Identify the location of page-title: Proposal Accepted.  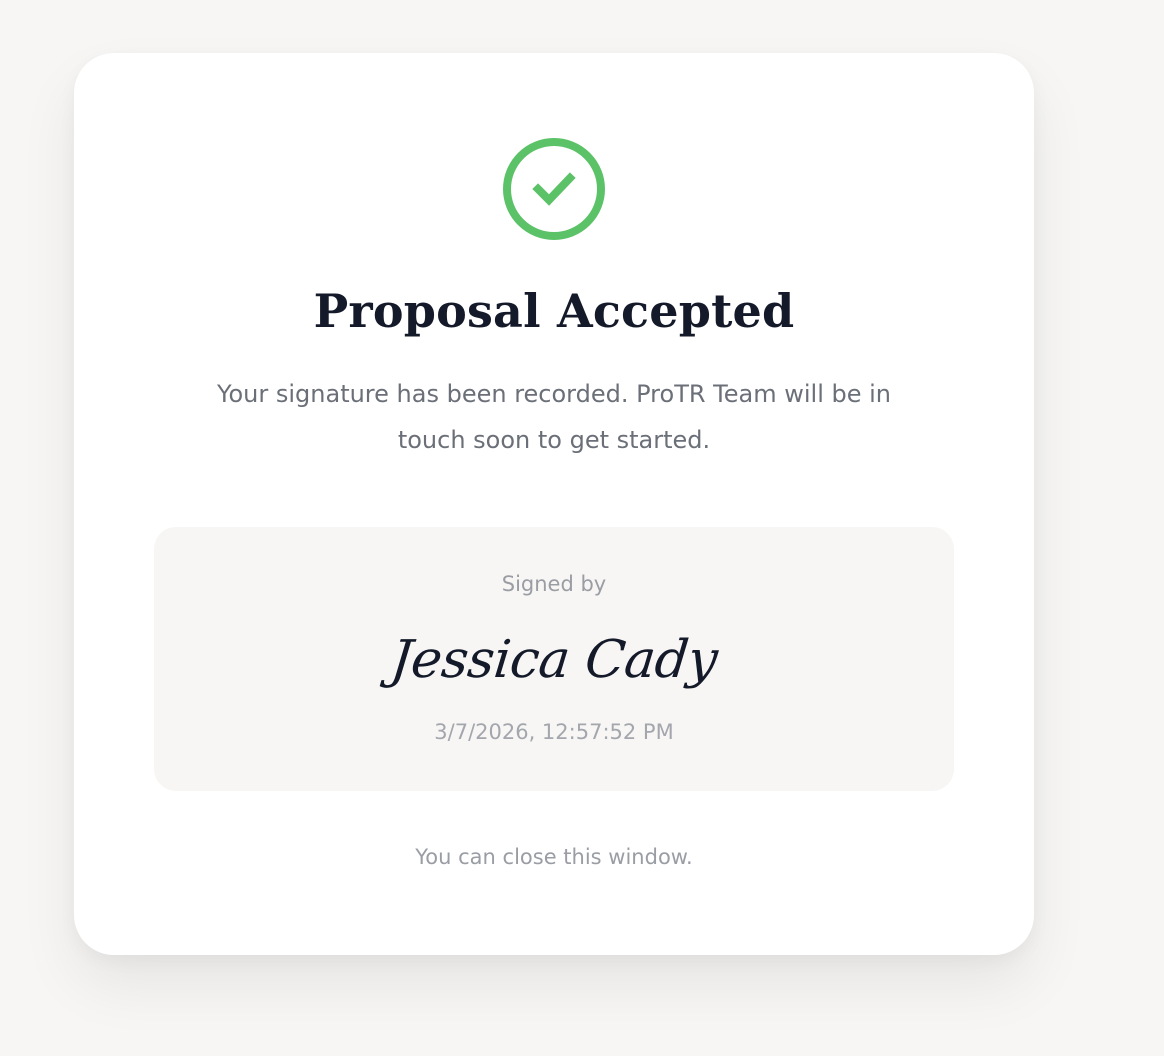
(554, 311).